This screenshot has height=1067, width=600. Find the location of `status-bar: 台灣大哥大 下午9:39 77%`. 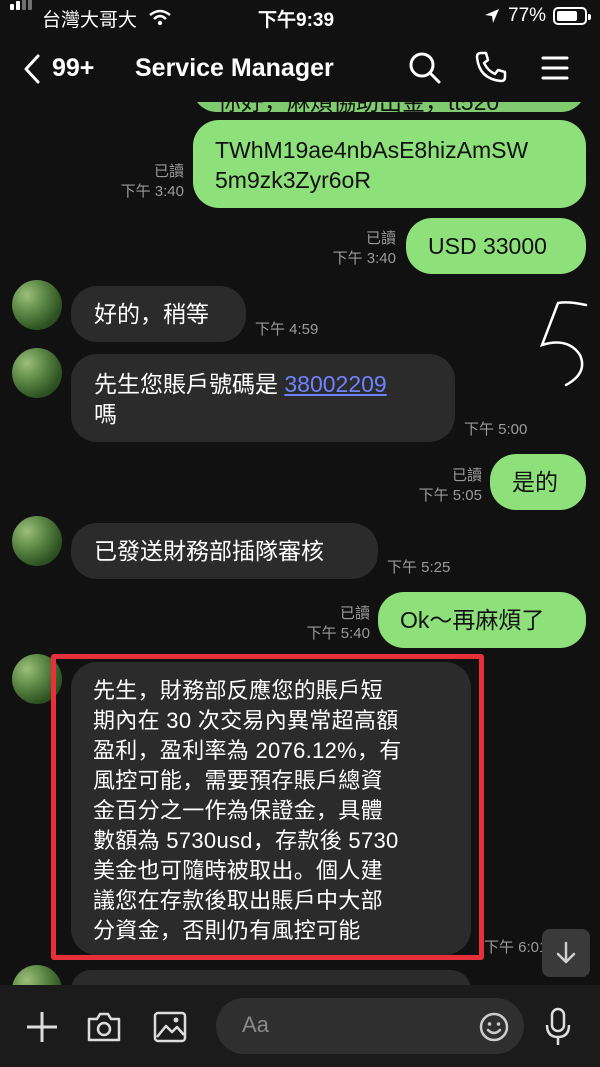

status-bar: 台灣大哥大 下午9:39 77% is located at coordinates (300, 17).